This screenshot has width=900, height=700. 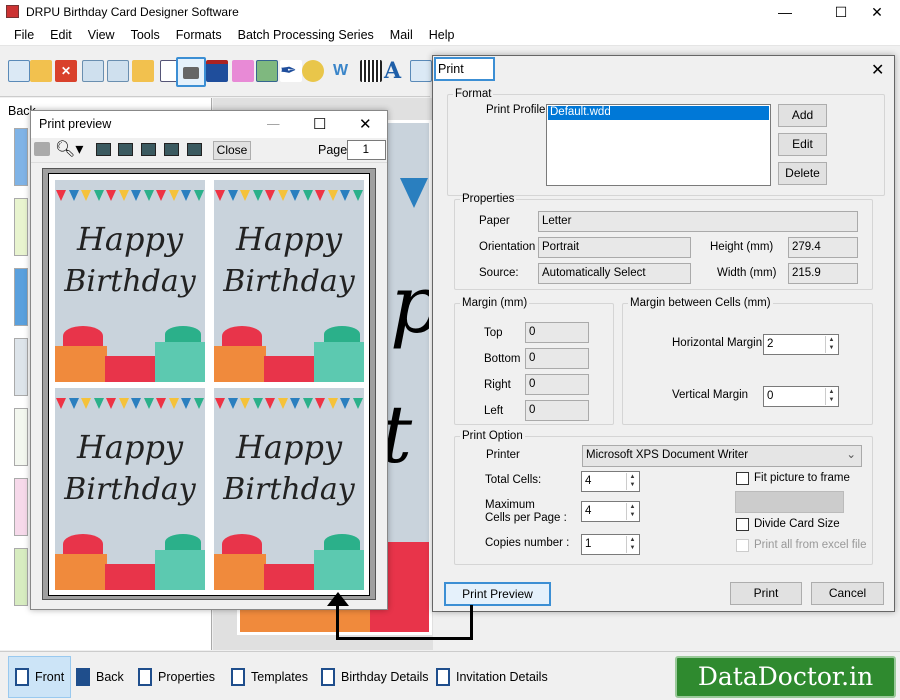 What do you see at coordinates (877, 12) in the screenshot?
I see `close-button: ✕` at bounding box center [877, 12].